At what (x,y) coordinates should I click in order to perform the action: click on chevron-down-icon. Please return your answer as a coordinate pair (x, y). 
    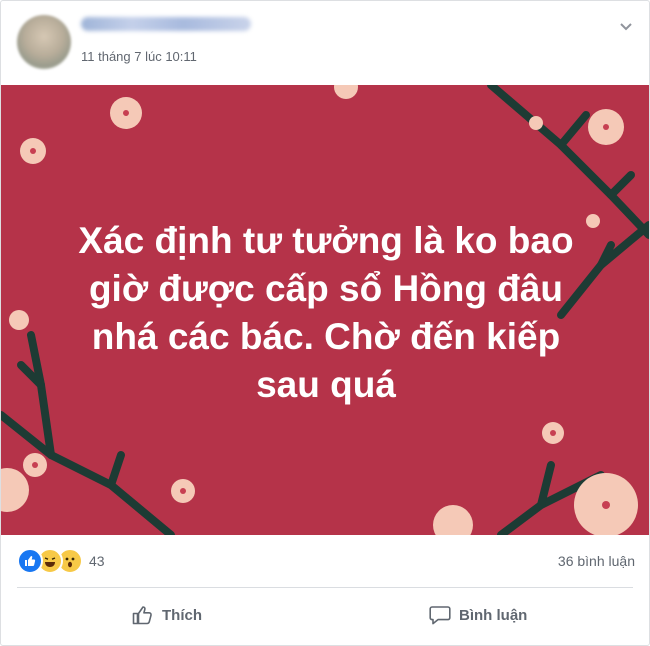
    Looking at the image, I should click on (626, 26).